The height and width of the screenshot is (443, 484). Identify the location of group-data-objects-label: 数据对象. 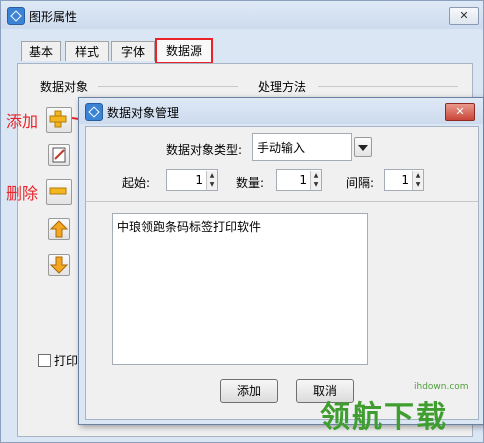
(64, 87).